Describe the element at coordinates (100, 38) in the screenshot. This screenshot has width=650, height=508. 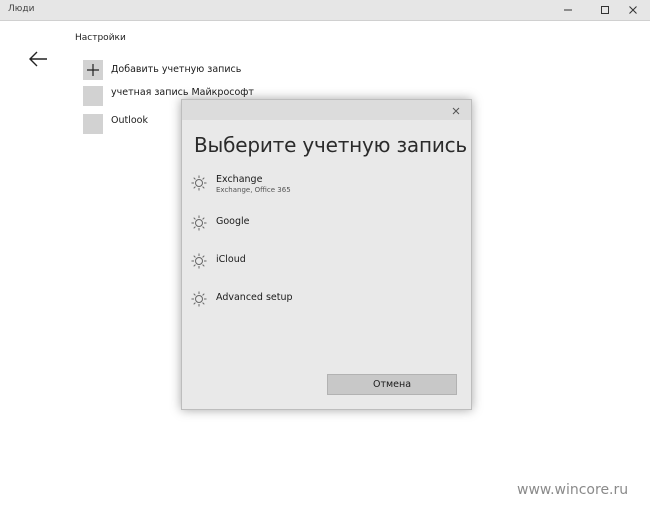
I see `breadcrumb: Настройки` at that location.